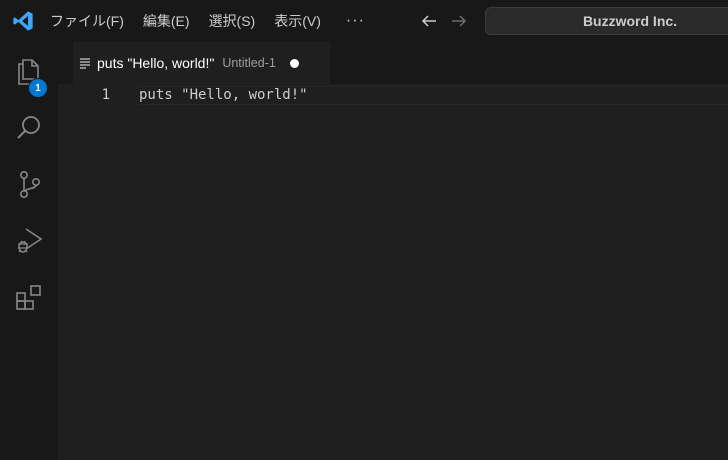 Image resolution: width=728 pixels, height=460 pixels. I want to click on text-file-icon, so click(85, 63).